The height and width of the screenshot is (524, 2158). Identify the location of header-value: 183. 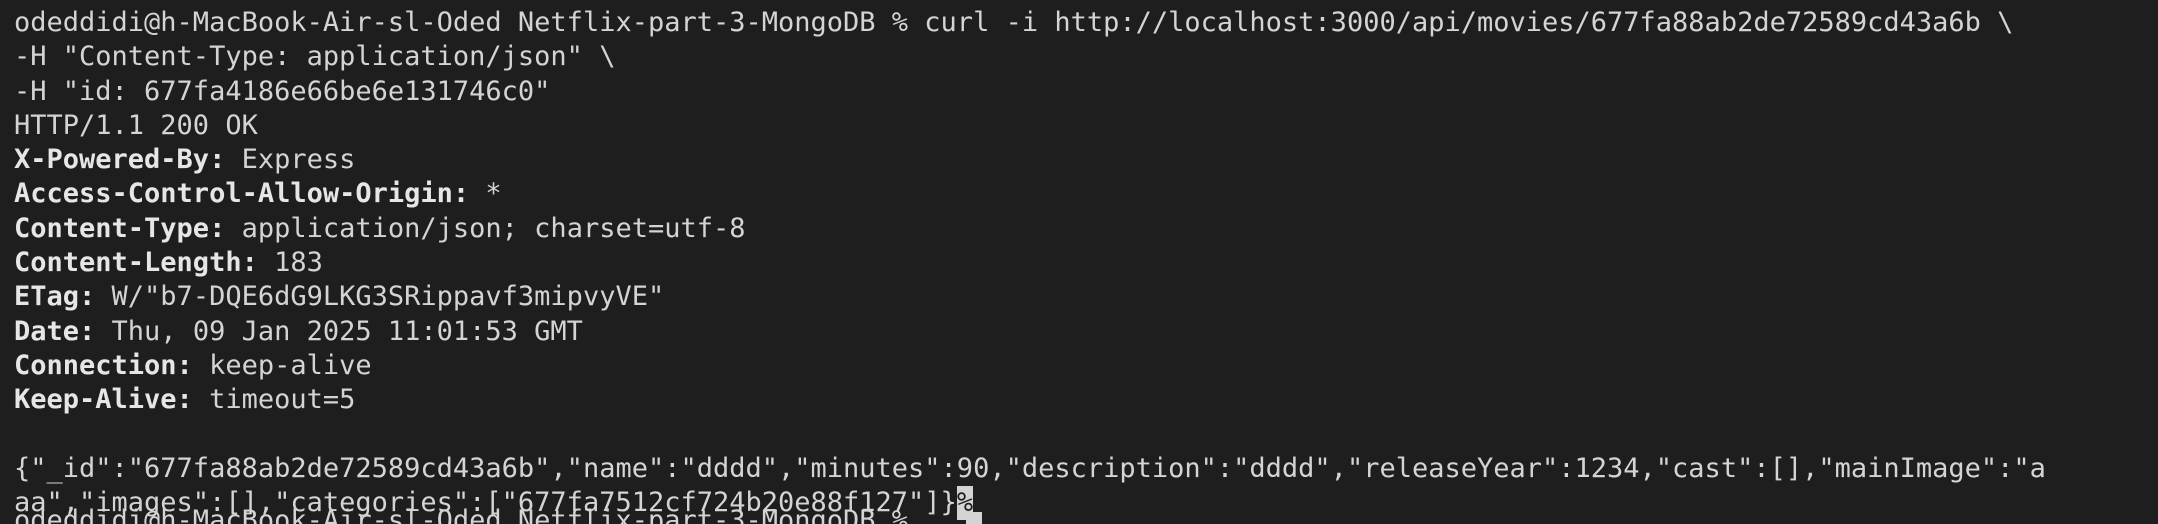
(290, 263).